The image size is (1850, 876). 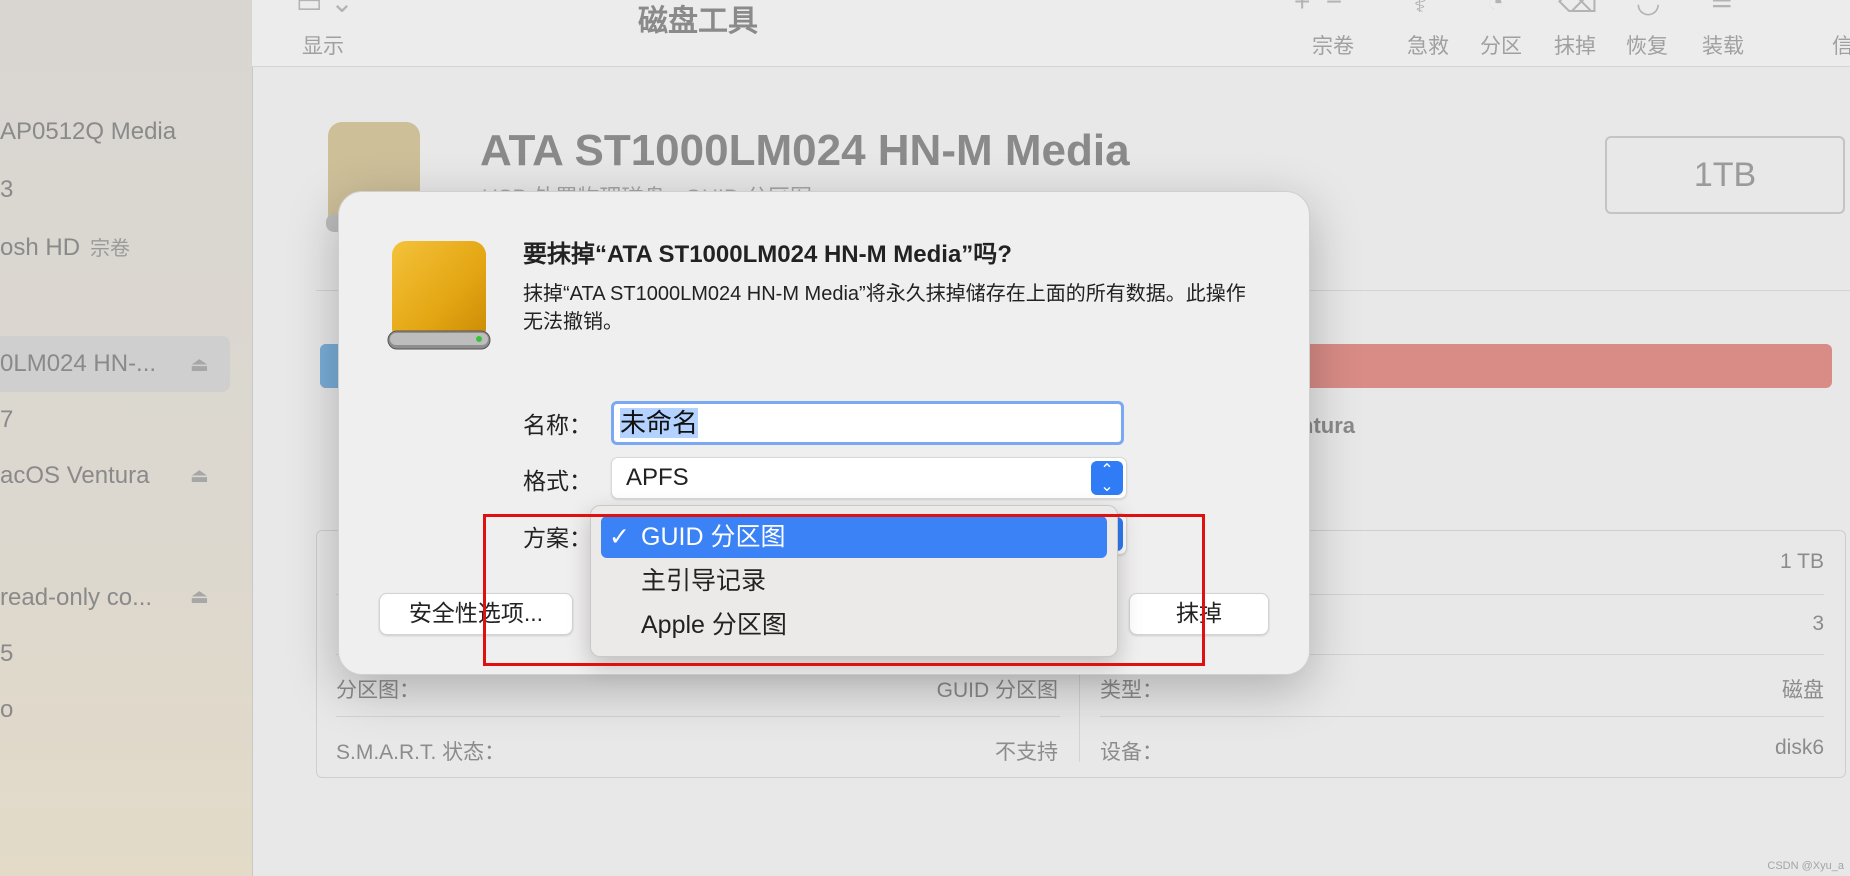 I want to click on pie-icon: ◔, so click(x=1495, y=9).